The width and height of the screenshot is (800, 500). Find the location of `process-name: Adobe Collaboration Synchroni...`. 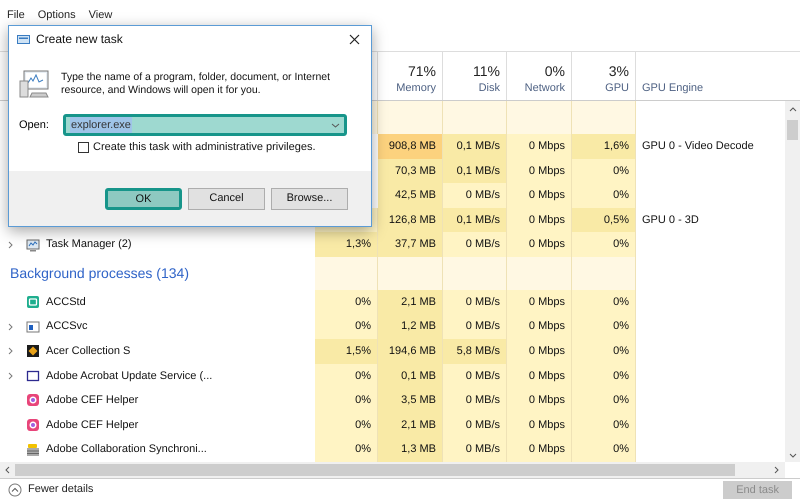

process-name: Adobe Collaboration Synchroni... is located at coordinates (126, 449).